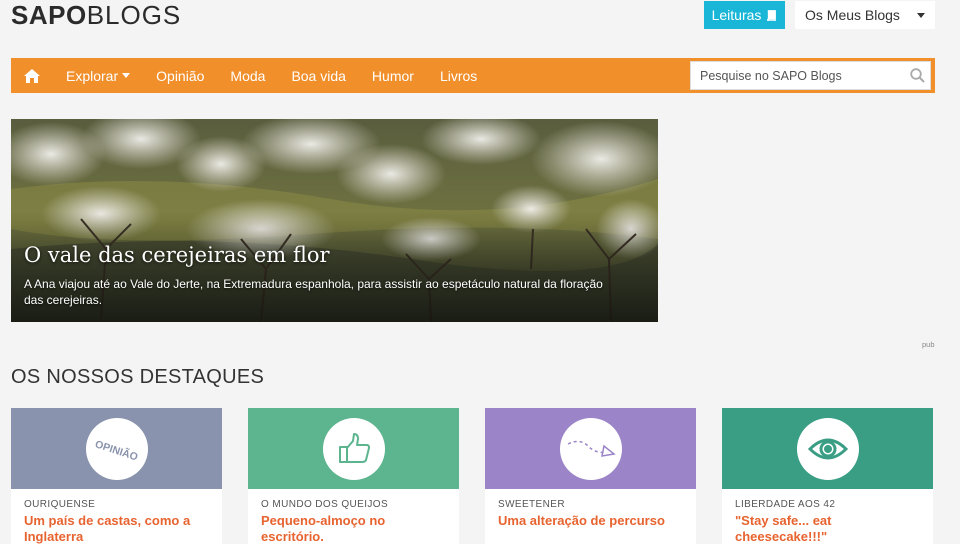  Describe the element at coordinates (917, 75) in the screenshot. I see `search-icon` at that location.